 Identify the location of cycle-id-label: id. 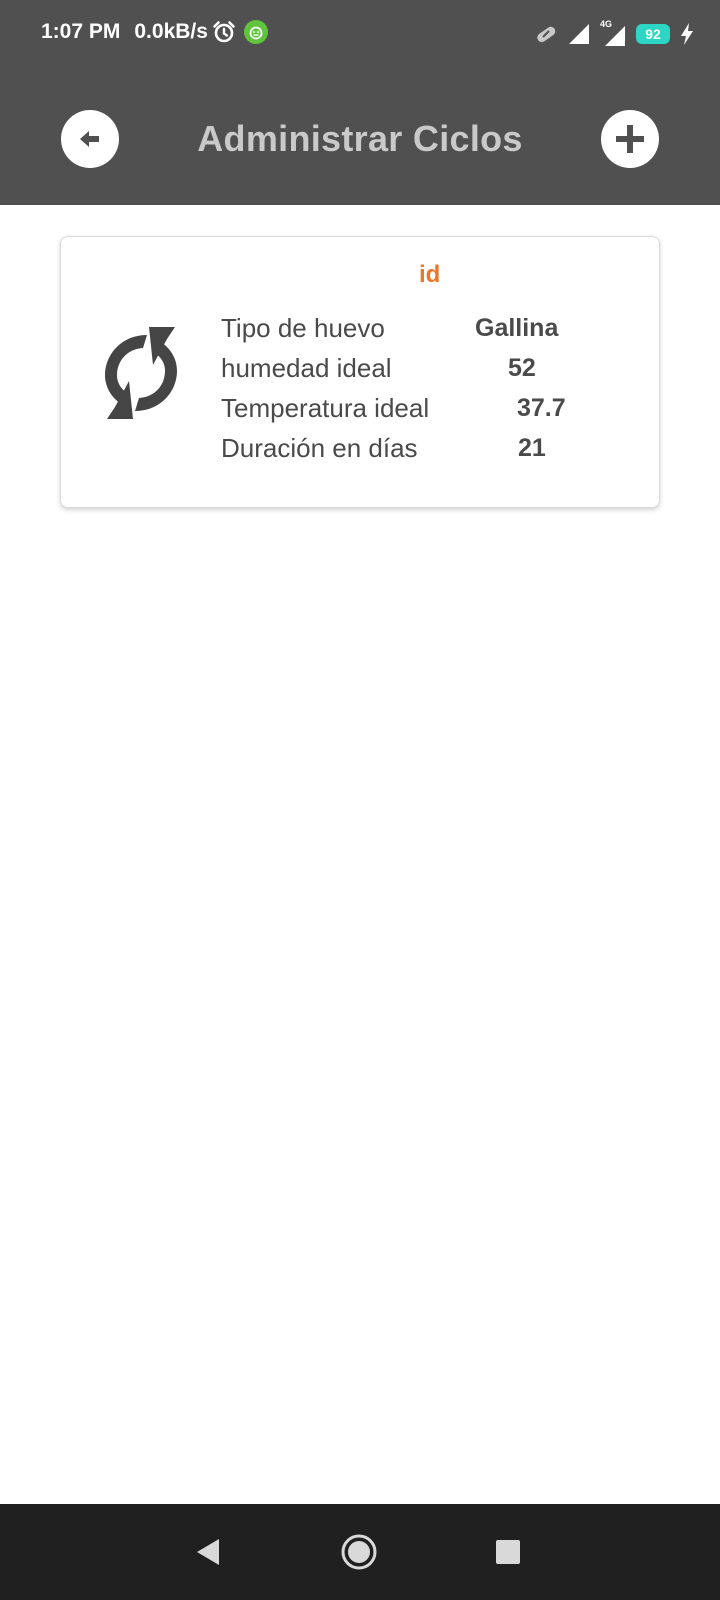
(430, 274).